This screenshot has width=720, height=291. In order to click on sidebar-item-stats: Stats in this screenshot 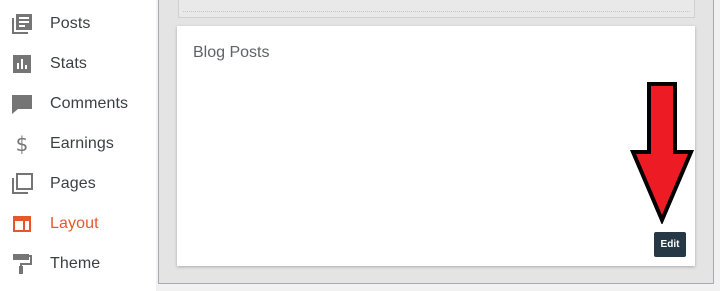, I will do `click(78, 64)`.